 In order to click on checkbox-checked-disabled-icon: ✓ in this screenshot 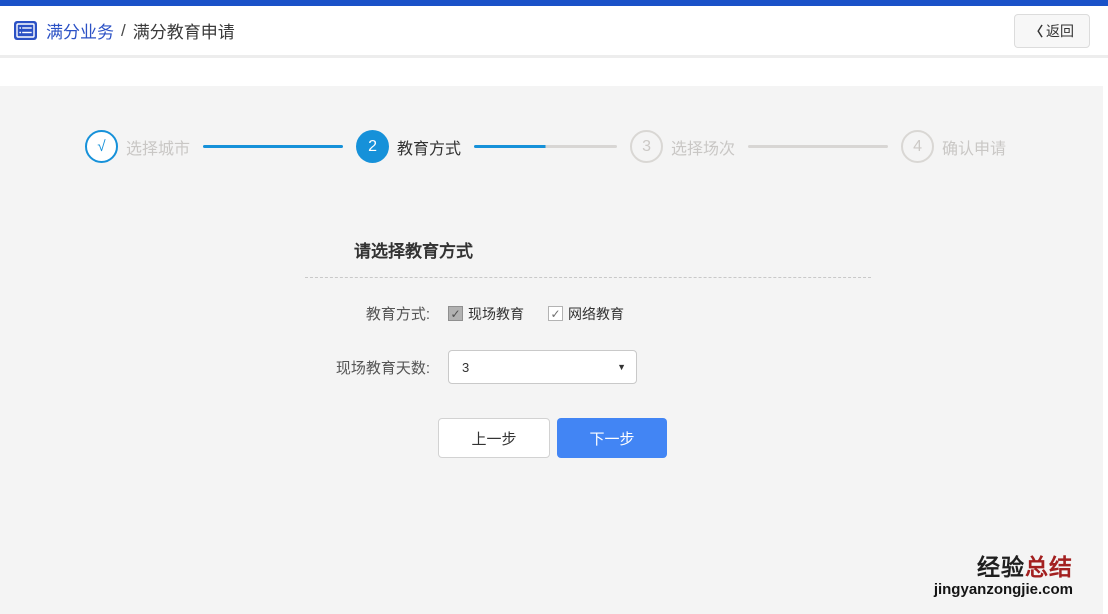, I will do `click(455, 313)`.